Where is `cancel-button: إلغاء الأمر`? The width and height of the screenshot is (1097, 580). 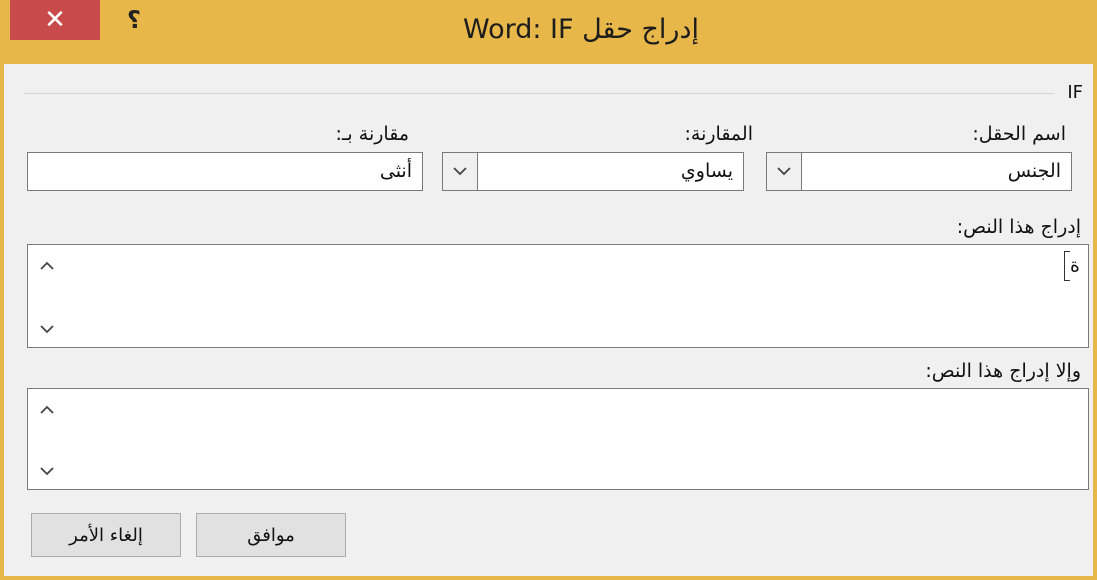 cancel-button: إلغاء الأمر is located at coordinates (106, 535).